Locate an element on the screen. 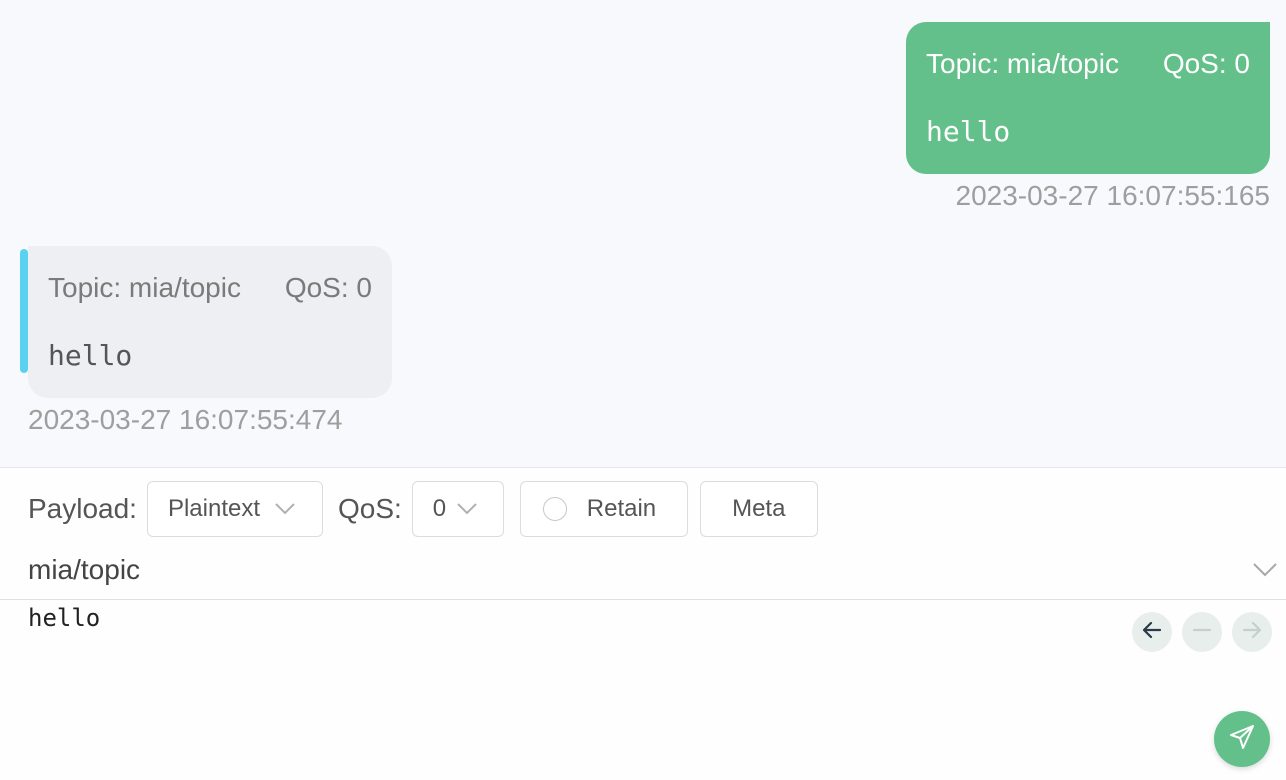 This screenshot has height=780, width=1286. history-reset-button is located at coordinates (1202, 632).